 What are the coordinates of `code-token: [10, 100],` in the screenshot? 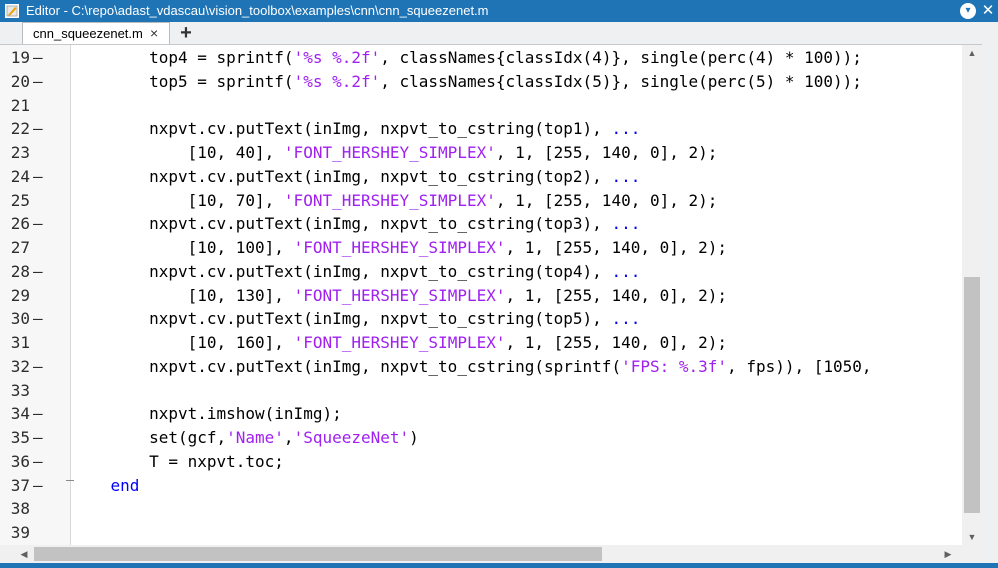 It's located at (183, 247).